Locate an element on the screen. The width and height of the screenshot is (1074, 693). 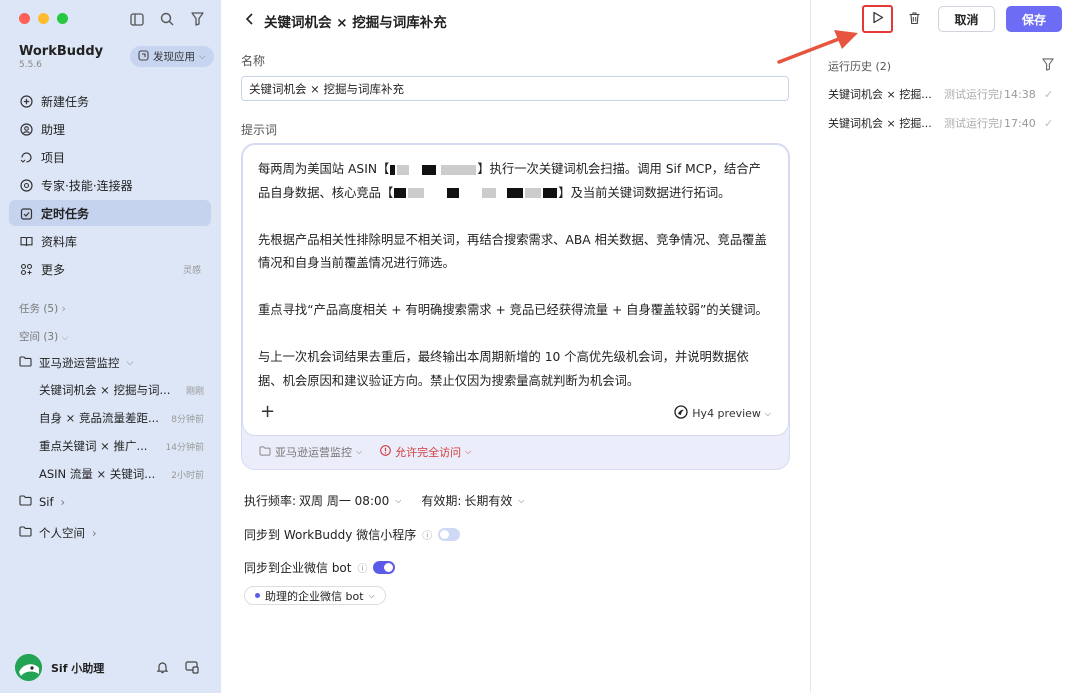
sync-wecom-bot-toggle is located at coordinates (384, 567).